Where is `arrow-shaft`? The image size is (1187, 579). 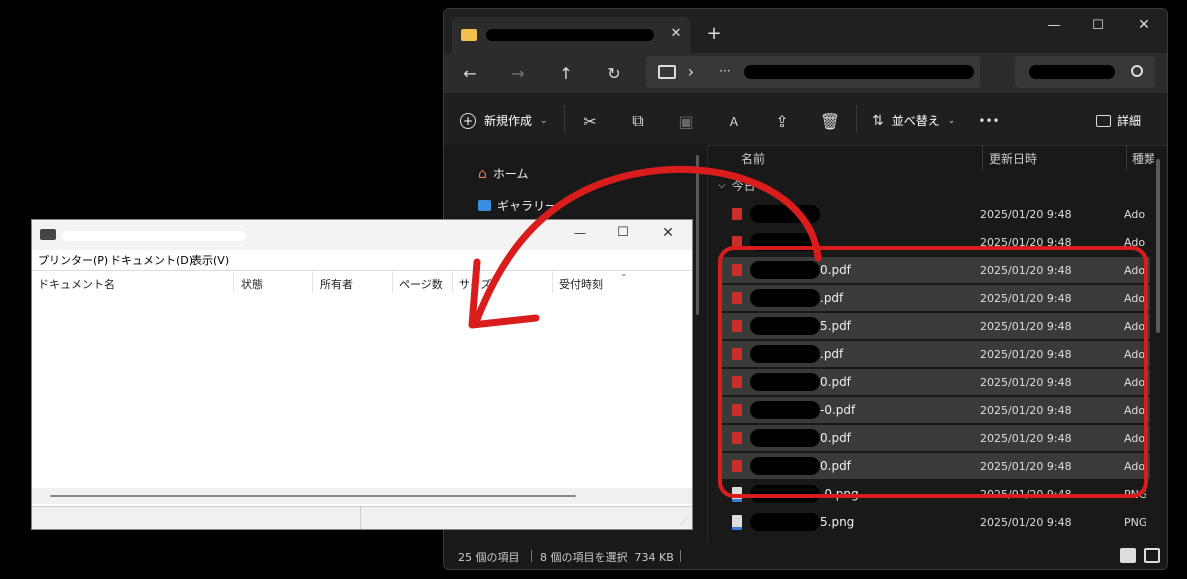
arrow-shaft is located at coordinates (647, 245).